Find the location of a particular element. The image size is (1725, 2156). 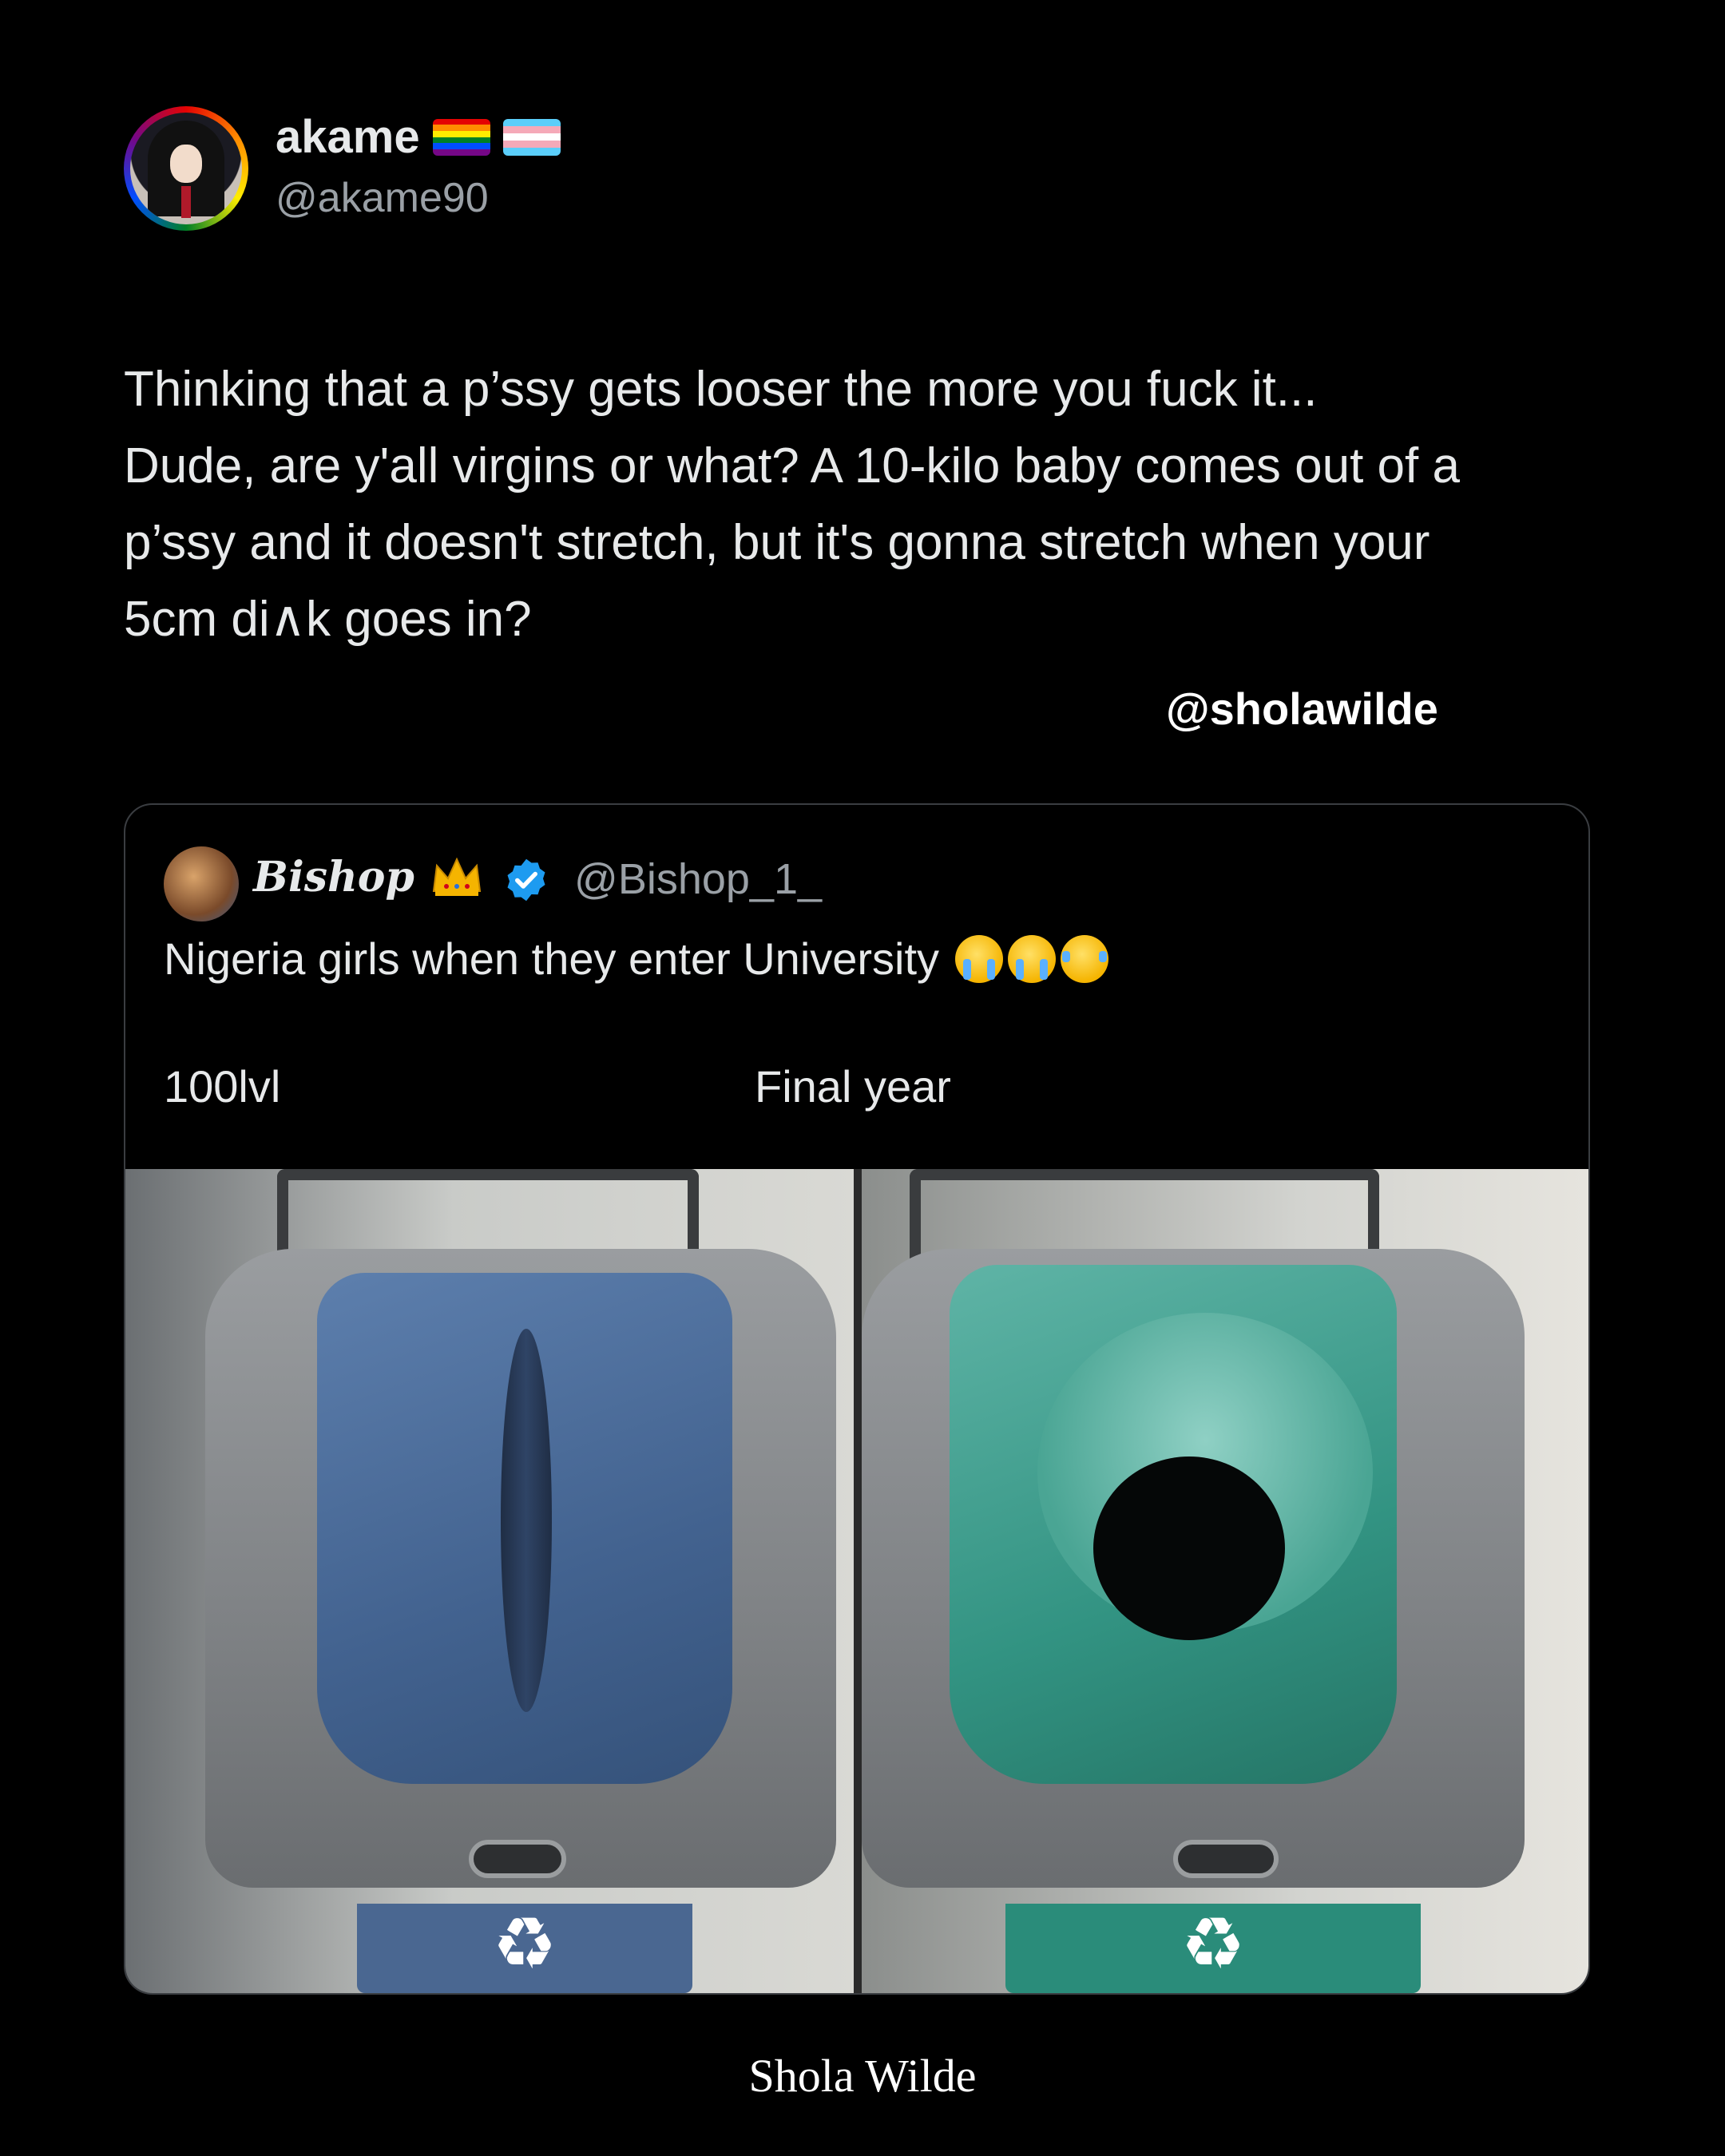

image-divider is located at coordinates (858, 1581).